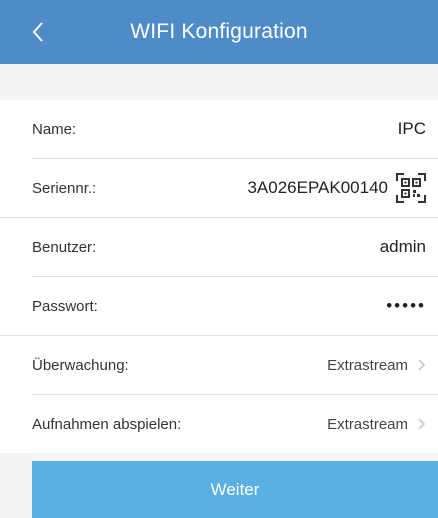 Image resolution: width=438 pixels, height=518 pixels. I want to click on playback-label: Aufnahmen abspielen:, so click(107, 424).